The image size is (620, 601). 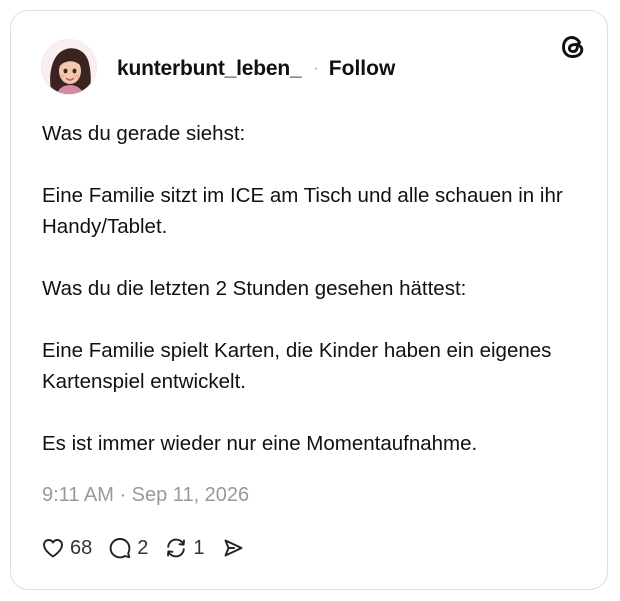 I want to click on post-timestamp: 9:11 AM · Sep 11, 2026, so click(x=145, y=495).